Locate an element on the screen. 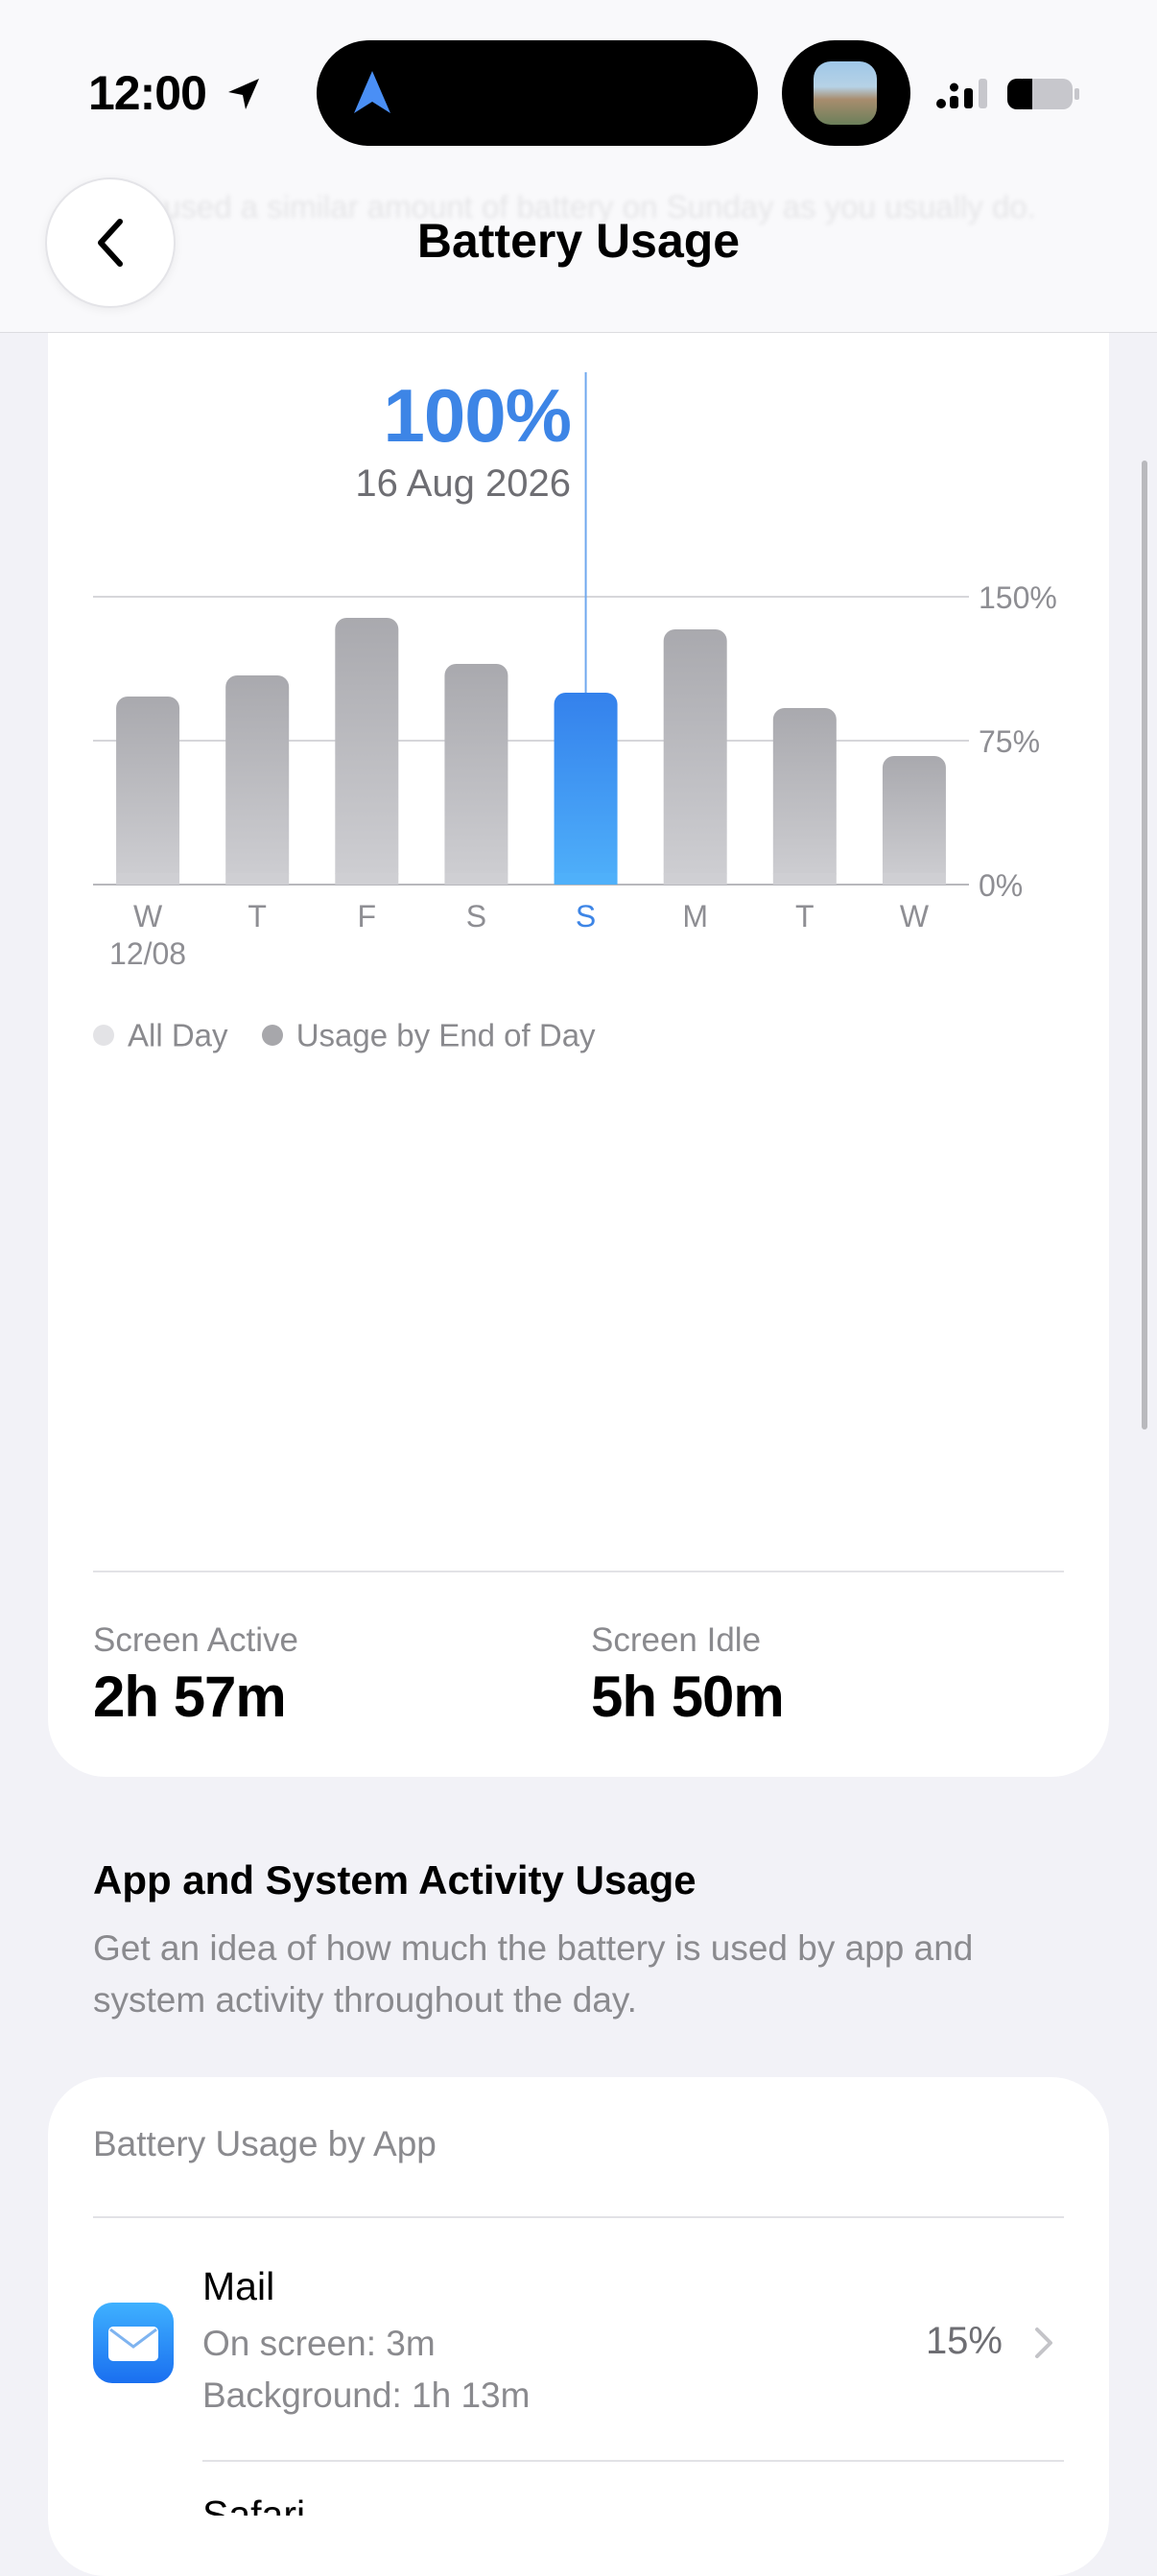  screen-active-label: Screen Active is located at coordinates (195, 1640).